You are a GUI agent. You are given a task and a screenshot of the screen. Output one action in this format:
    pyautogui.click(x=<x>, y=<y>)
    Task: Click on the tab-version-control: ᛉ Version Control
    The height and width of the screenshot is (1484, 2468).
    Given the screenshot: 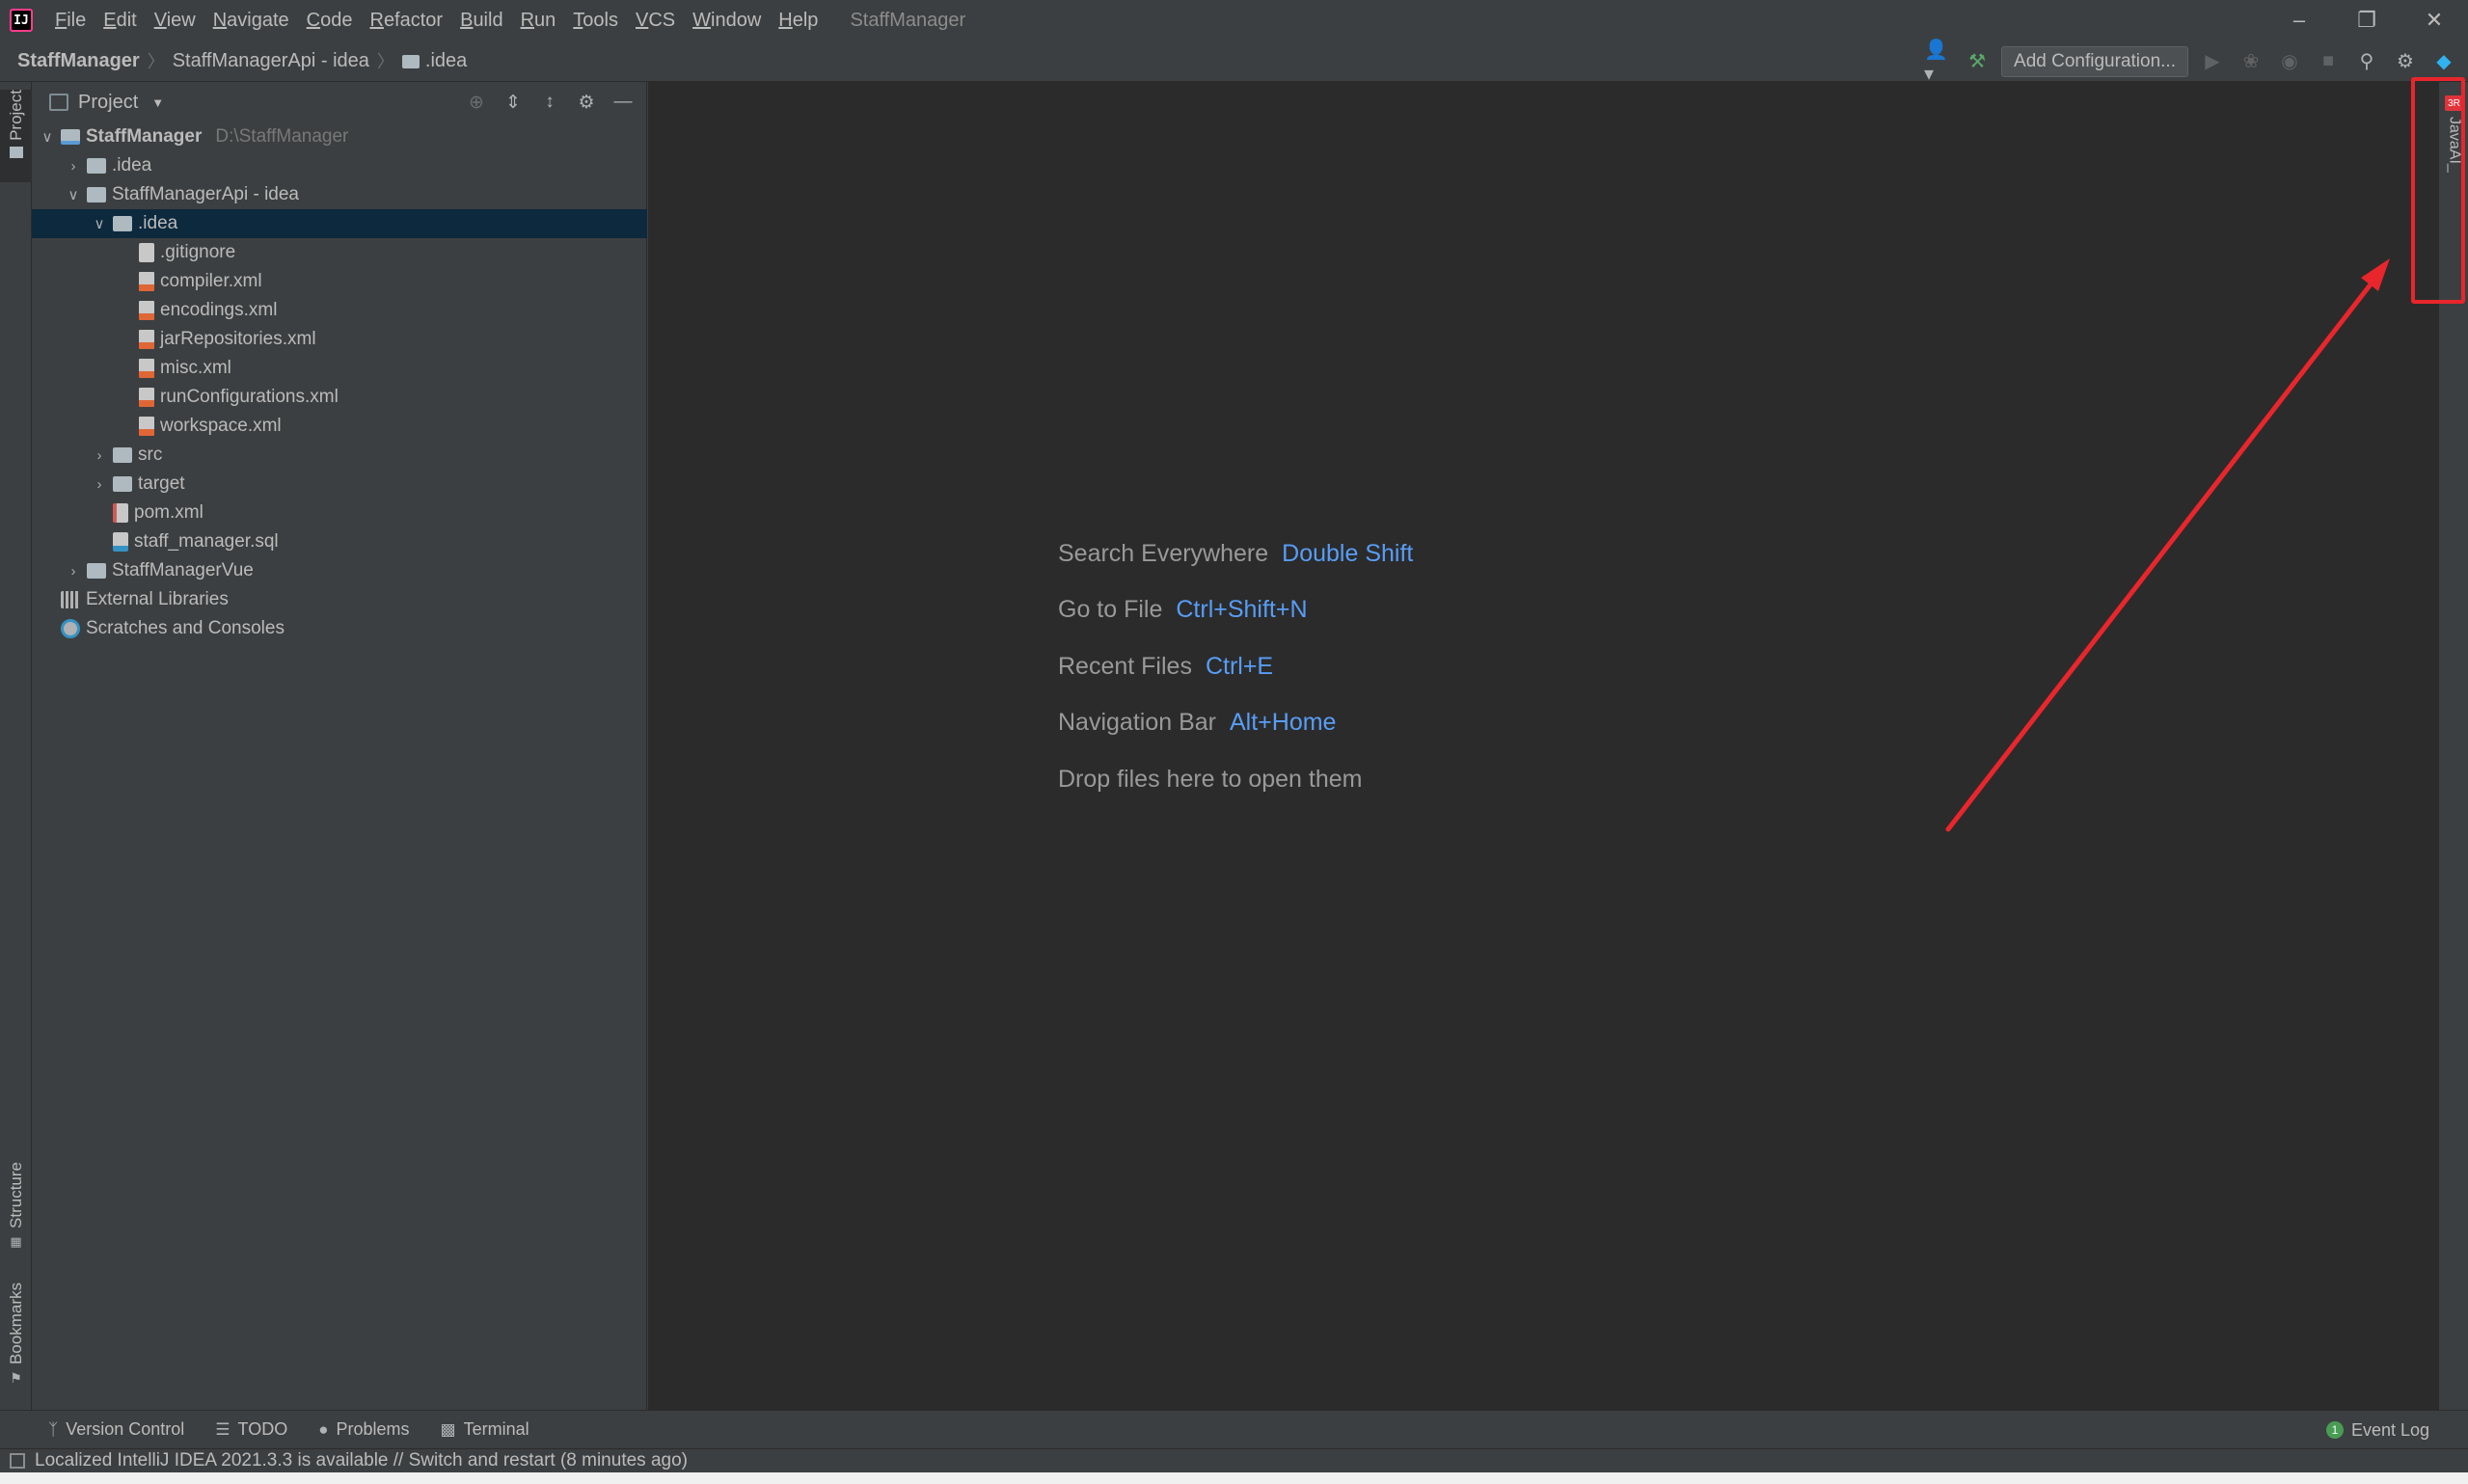 What is the action you would take?
    pyautogui.click(x=116, y=1429)
    